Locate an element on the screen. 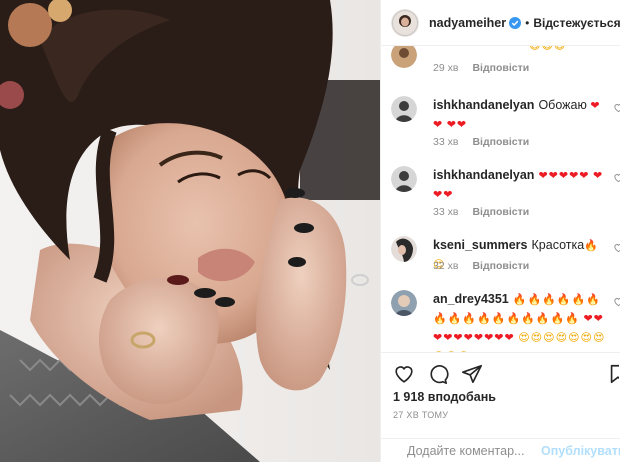  speech-bubble-icon is located at coordinates (438, 374).